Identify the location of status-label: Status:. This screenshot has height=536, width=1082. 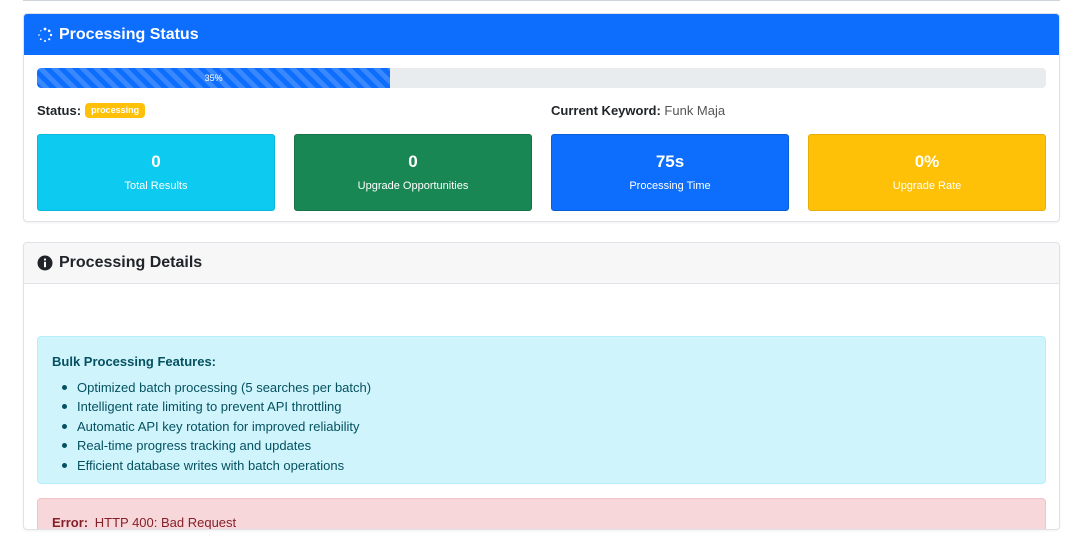
(59, 110).